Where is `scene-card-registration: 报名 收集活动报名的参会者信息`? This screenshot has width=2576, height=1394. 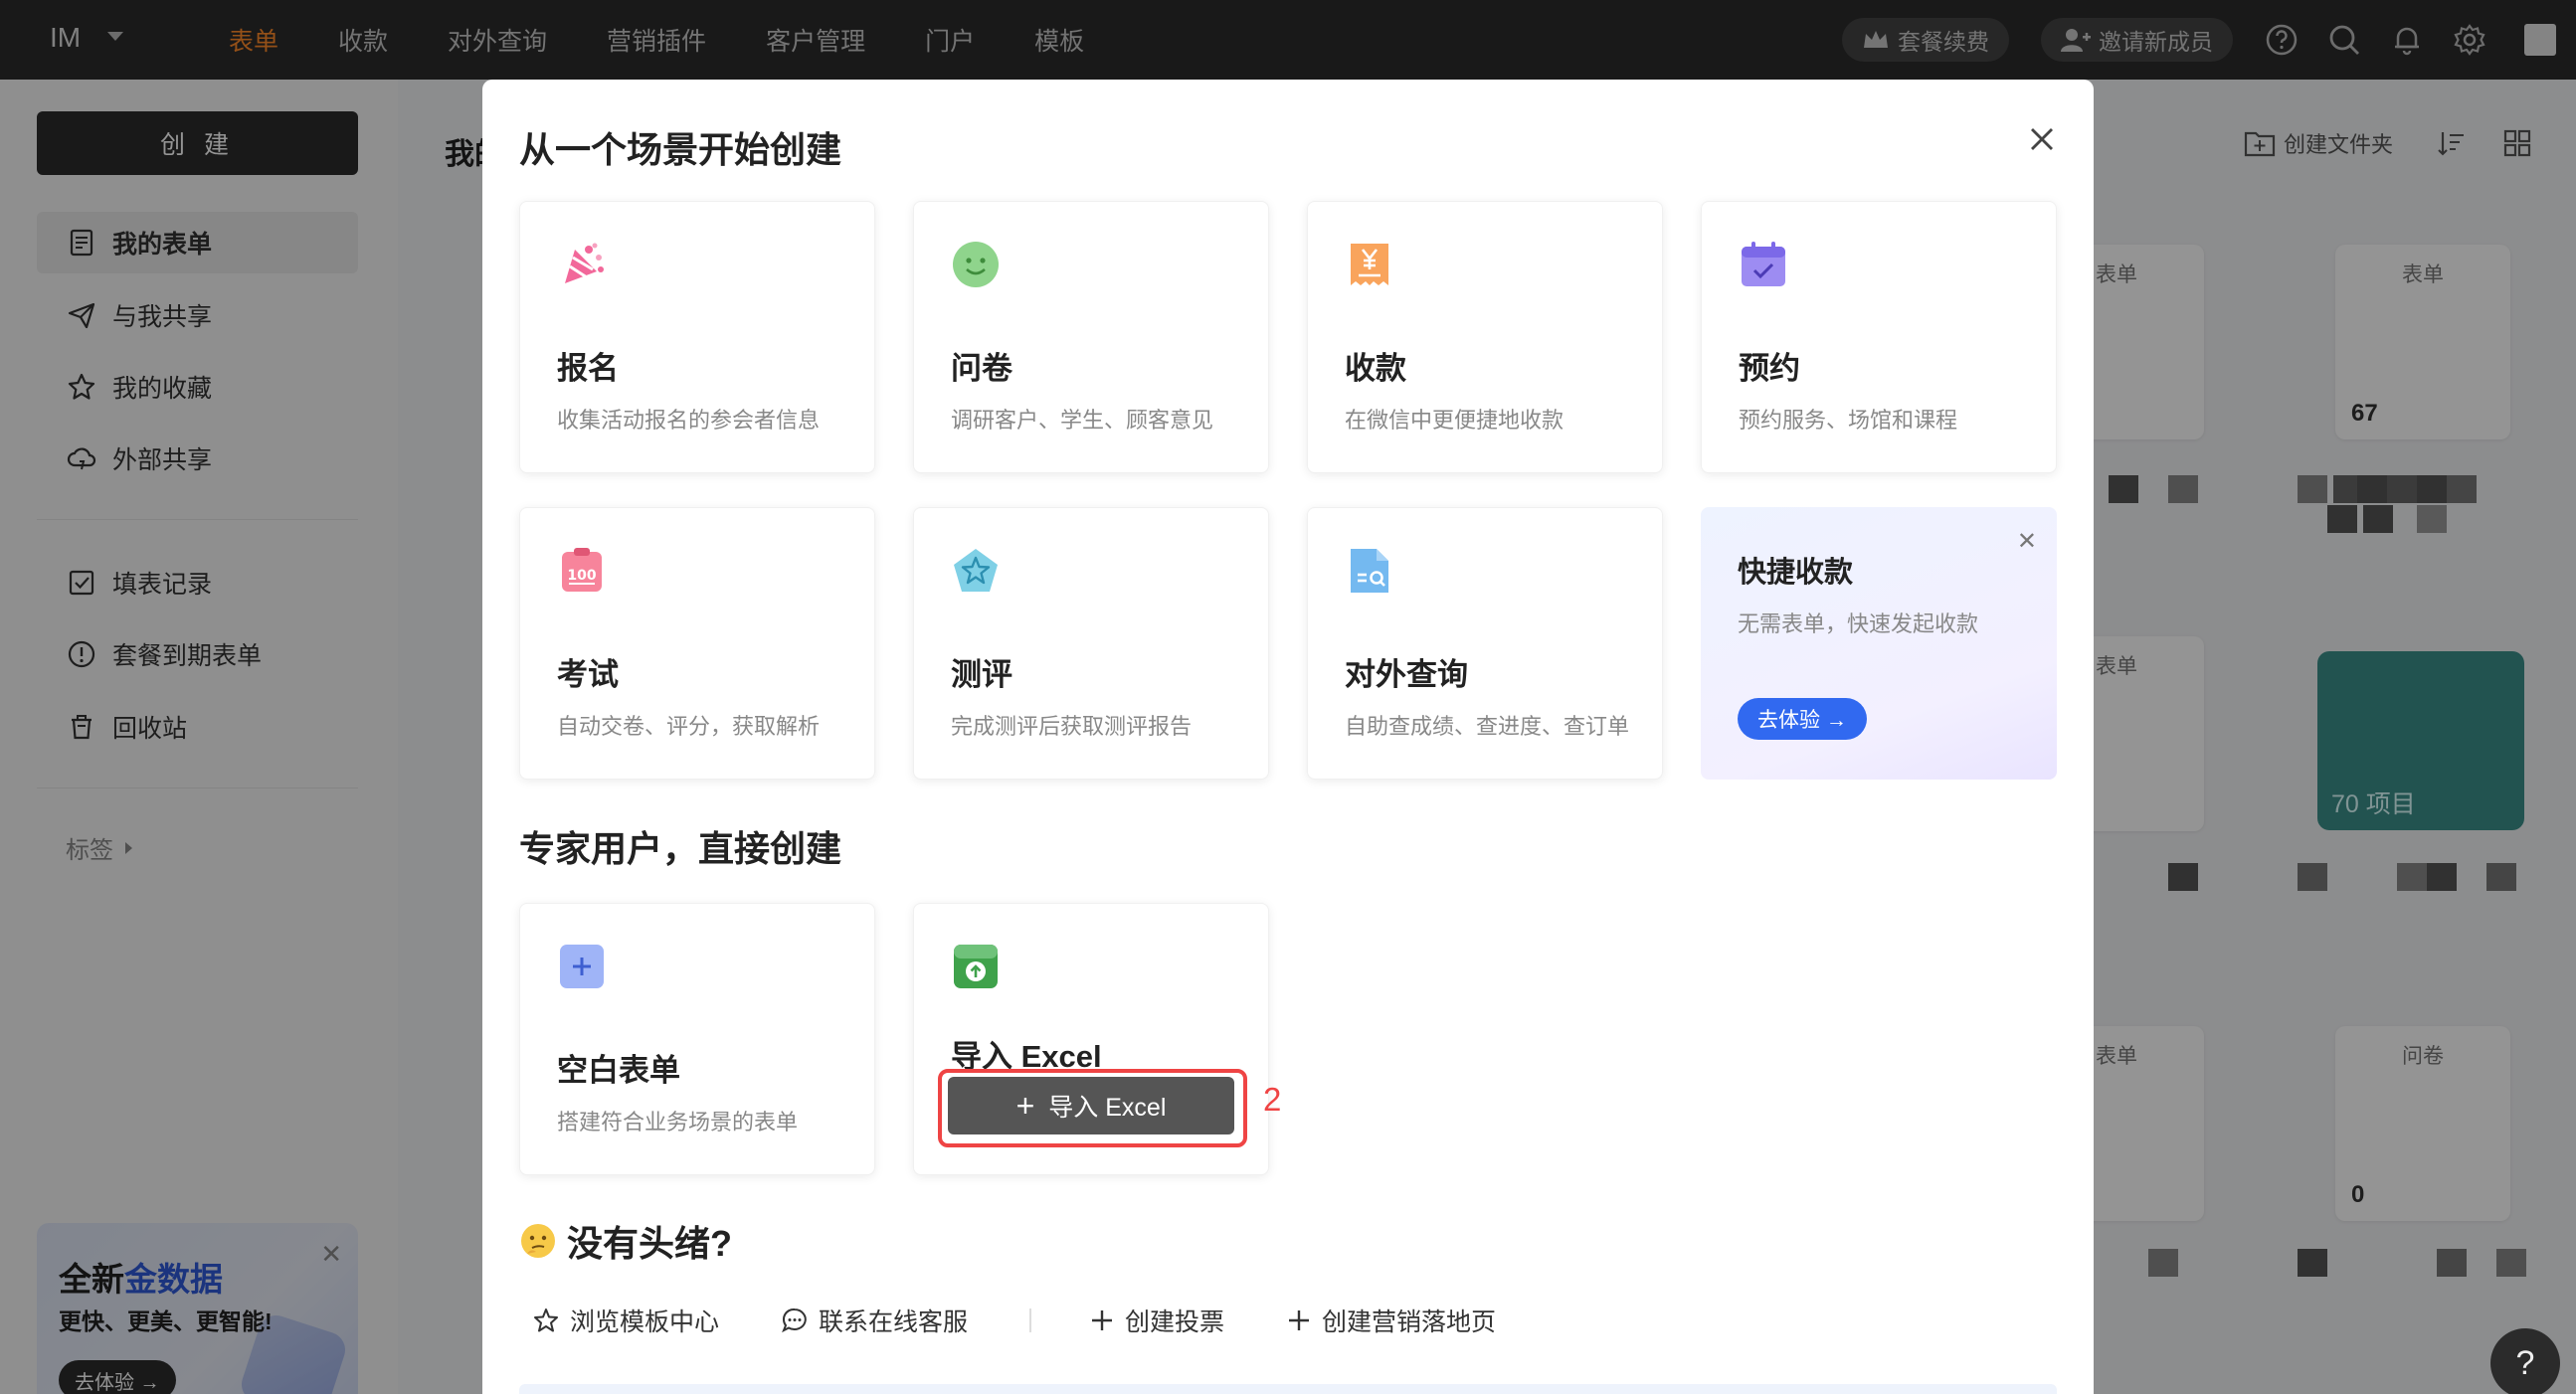 scene-card-registration: 报名 收集活动报名的参会者信息 is located at coordinates (697, 337).